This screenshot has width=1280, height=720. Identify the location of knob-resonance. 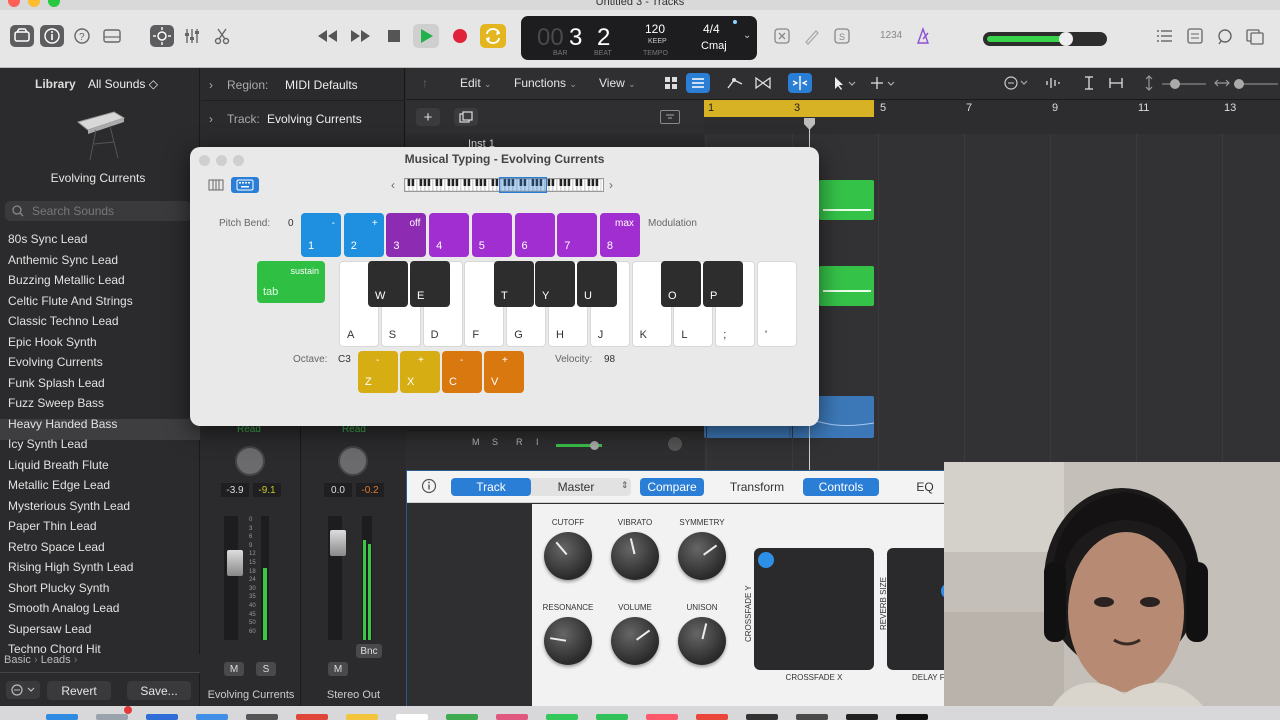
(568, 641).